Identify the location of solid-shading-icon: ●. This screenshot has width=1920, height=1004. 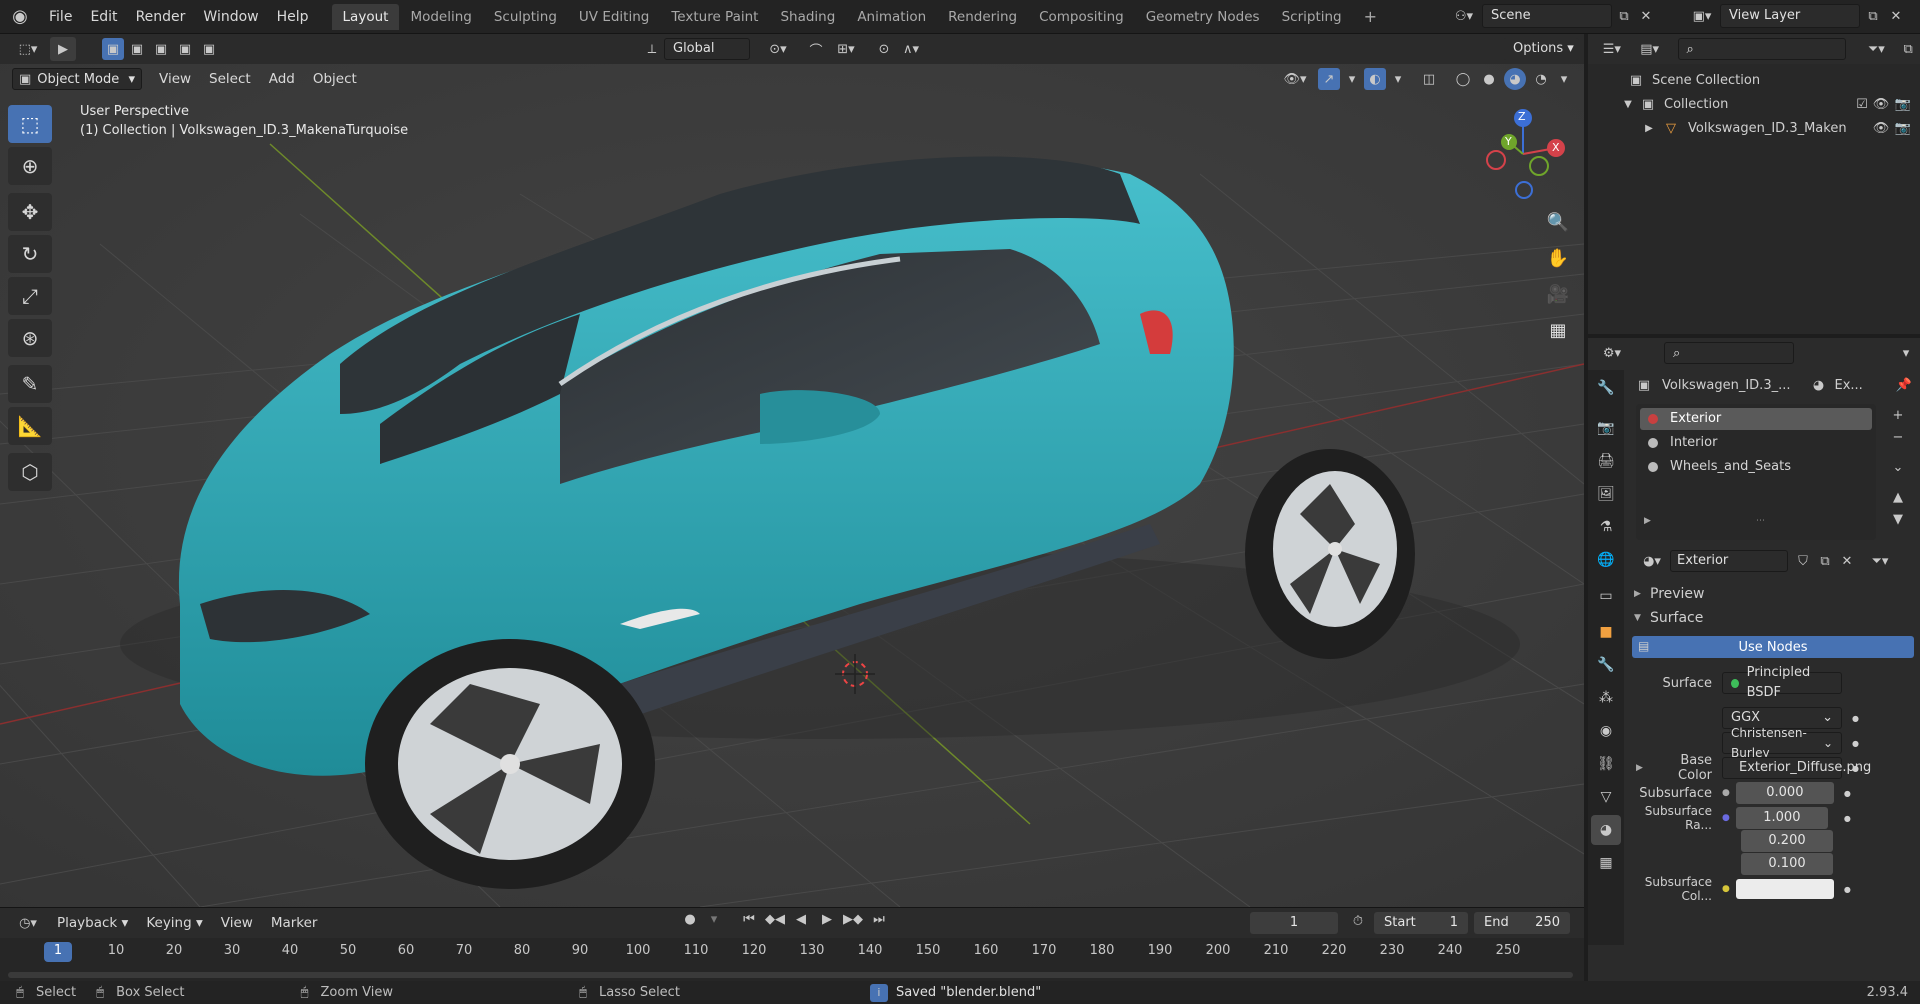
(1489, 79).